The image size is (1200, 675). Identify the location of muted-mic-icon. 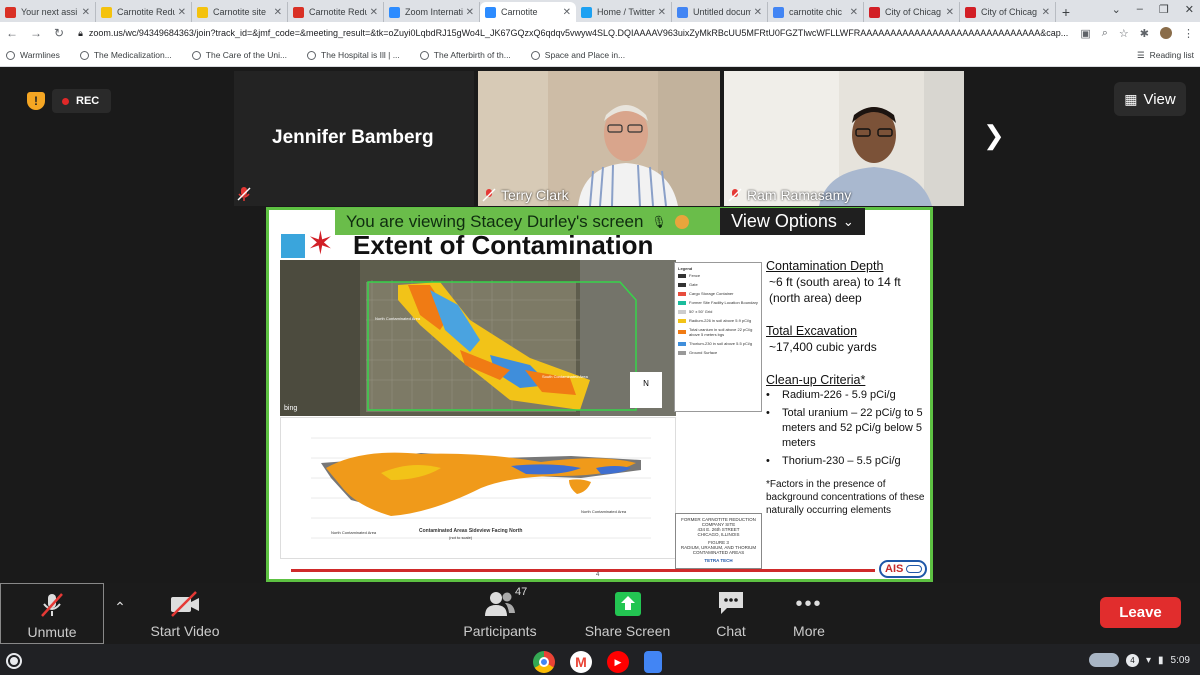
(244, 194).